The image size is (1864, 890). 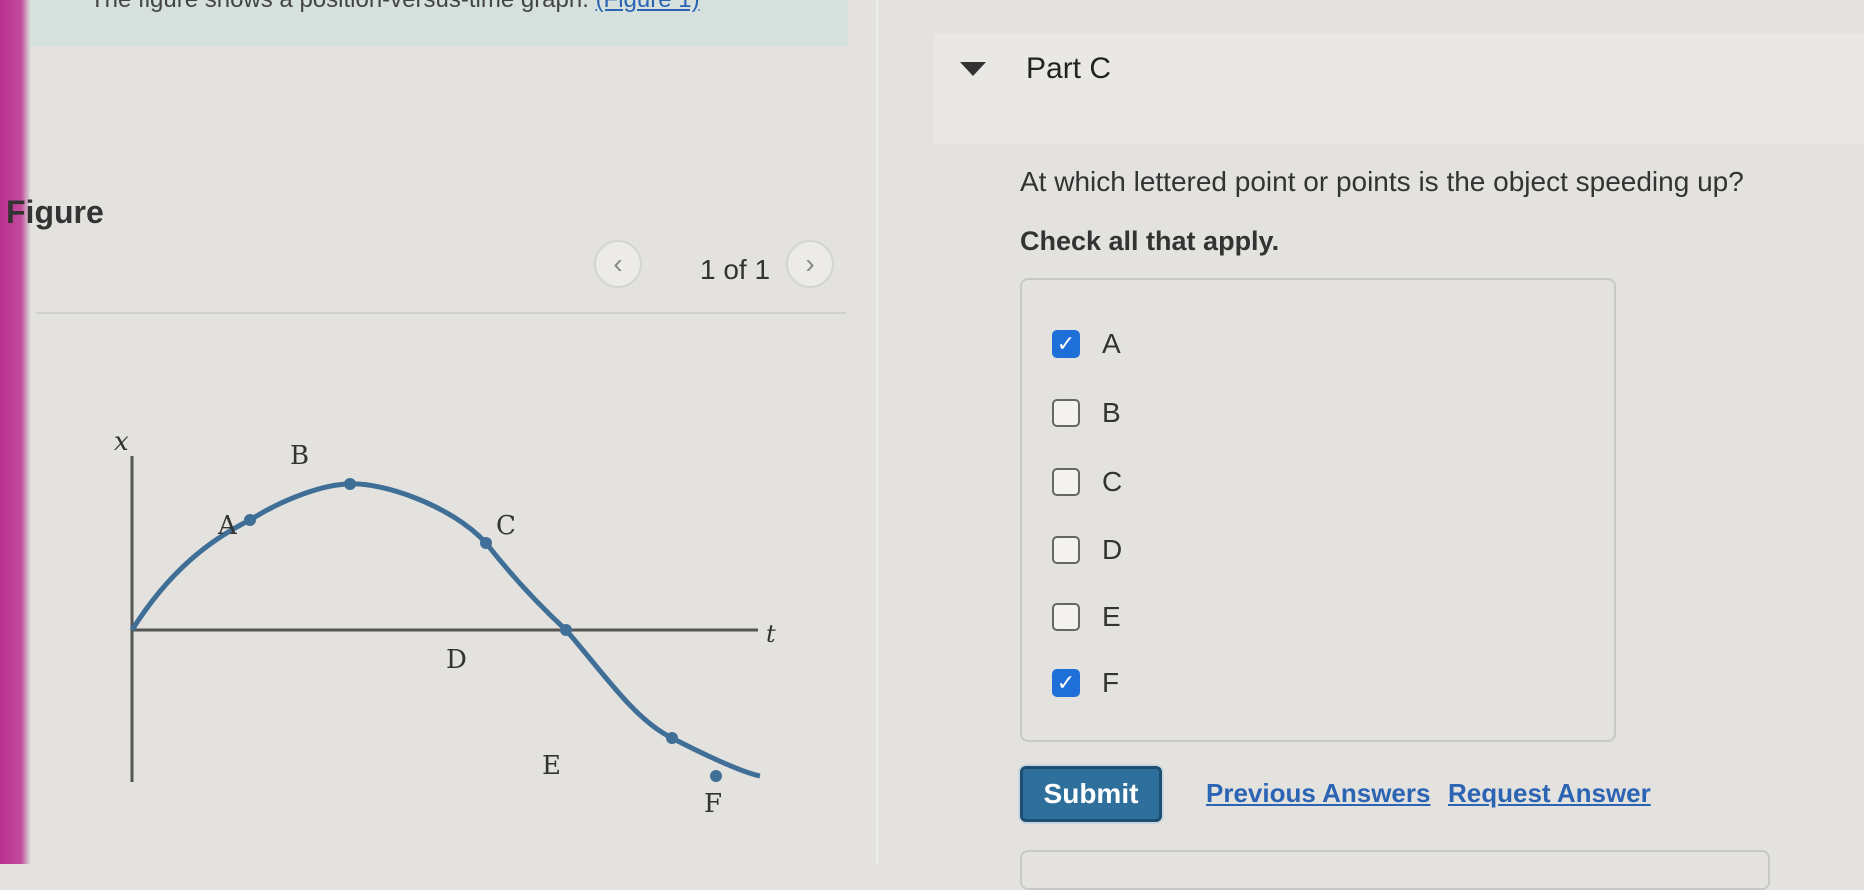 What do you see at coordinates (1087, 550) in the screenshot?
I see `option-d: D` at bounding box center [1087, 550].